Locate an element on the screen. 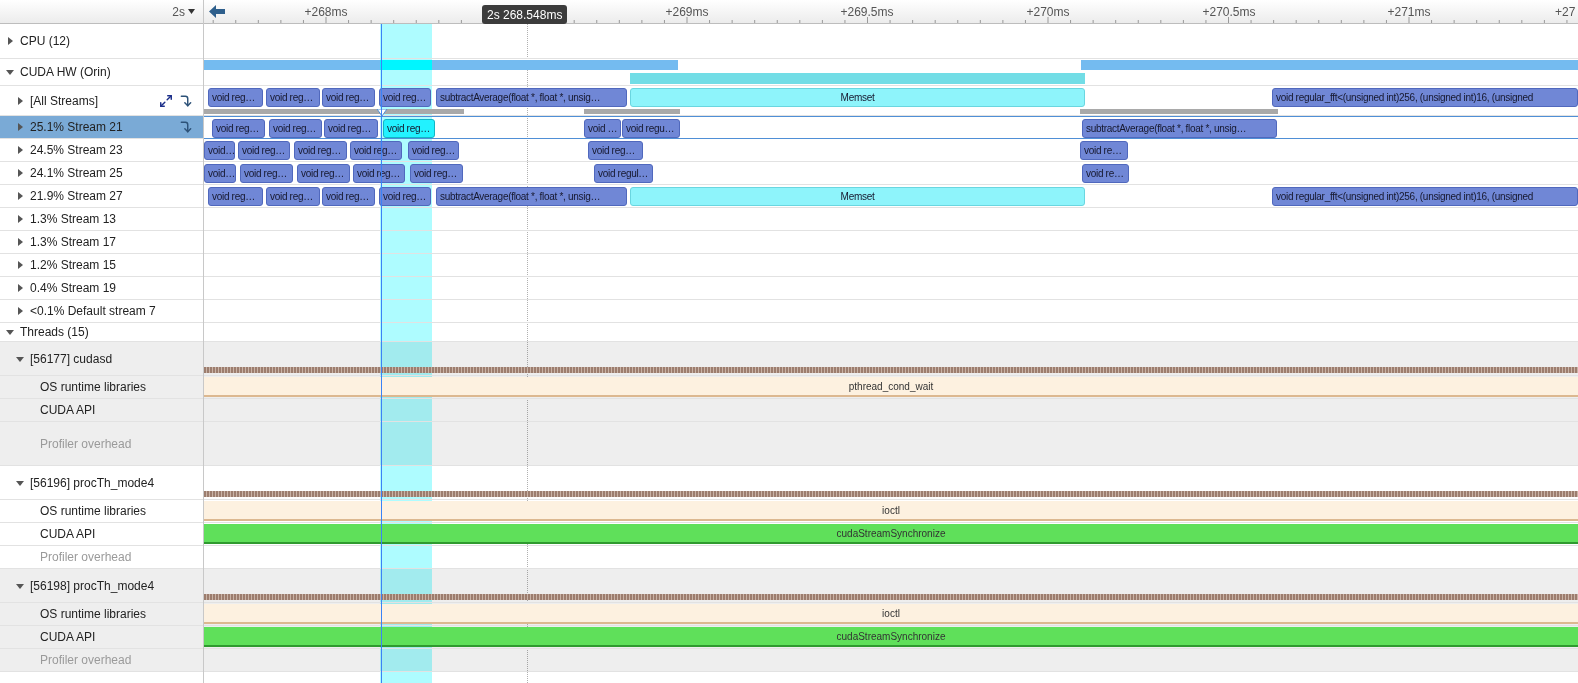 This screenshot has height=683, width=1578. track-label: <0.1% Default stream 7 is located at coordinates (93, 311).